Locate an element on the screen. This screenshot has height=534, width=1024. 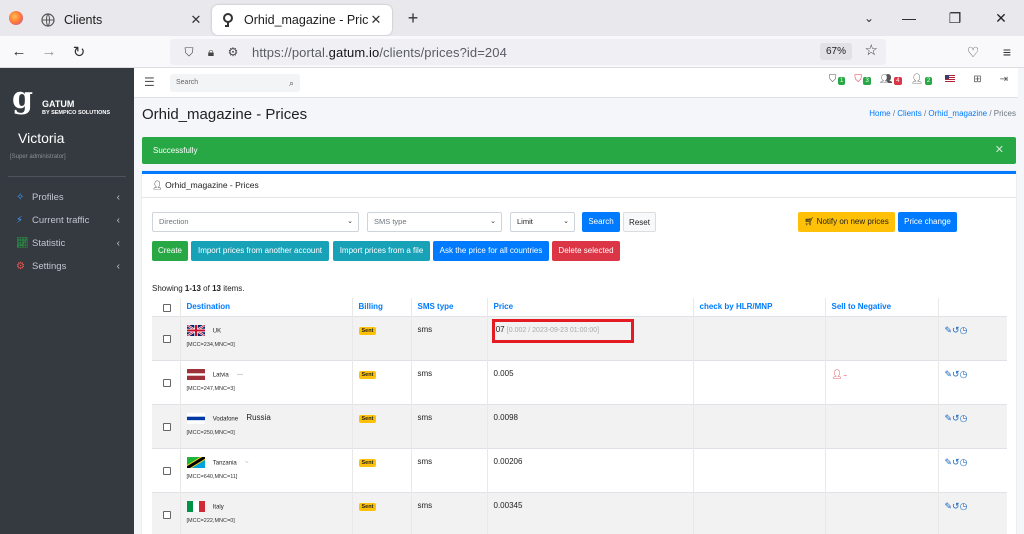
italy-flag-icon is located at coordinates (195, 506).